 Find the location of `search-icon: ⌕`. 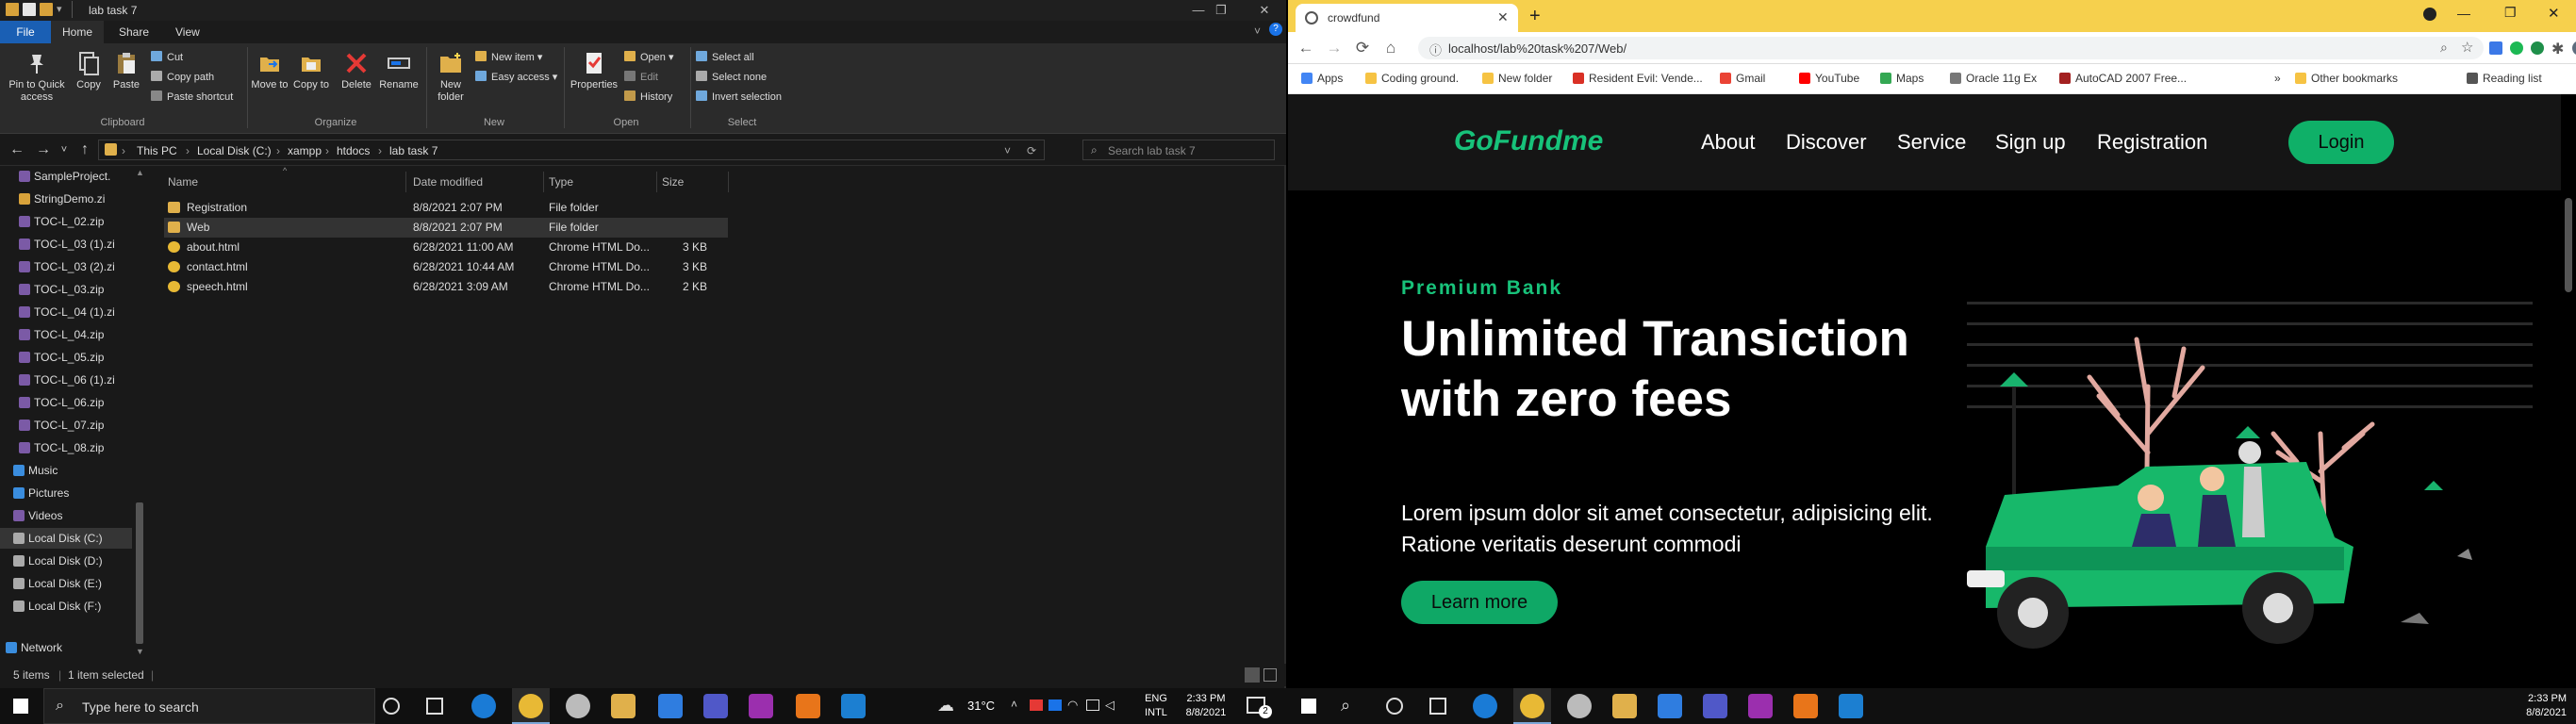

search-icon: ⌕ is located at coordinates (1345, 706).